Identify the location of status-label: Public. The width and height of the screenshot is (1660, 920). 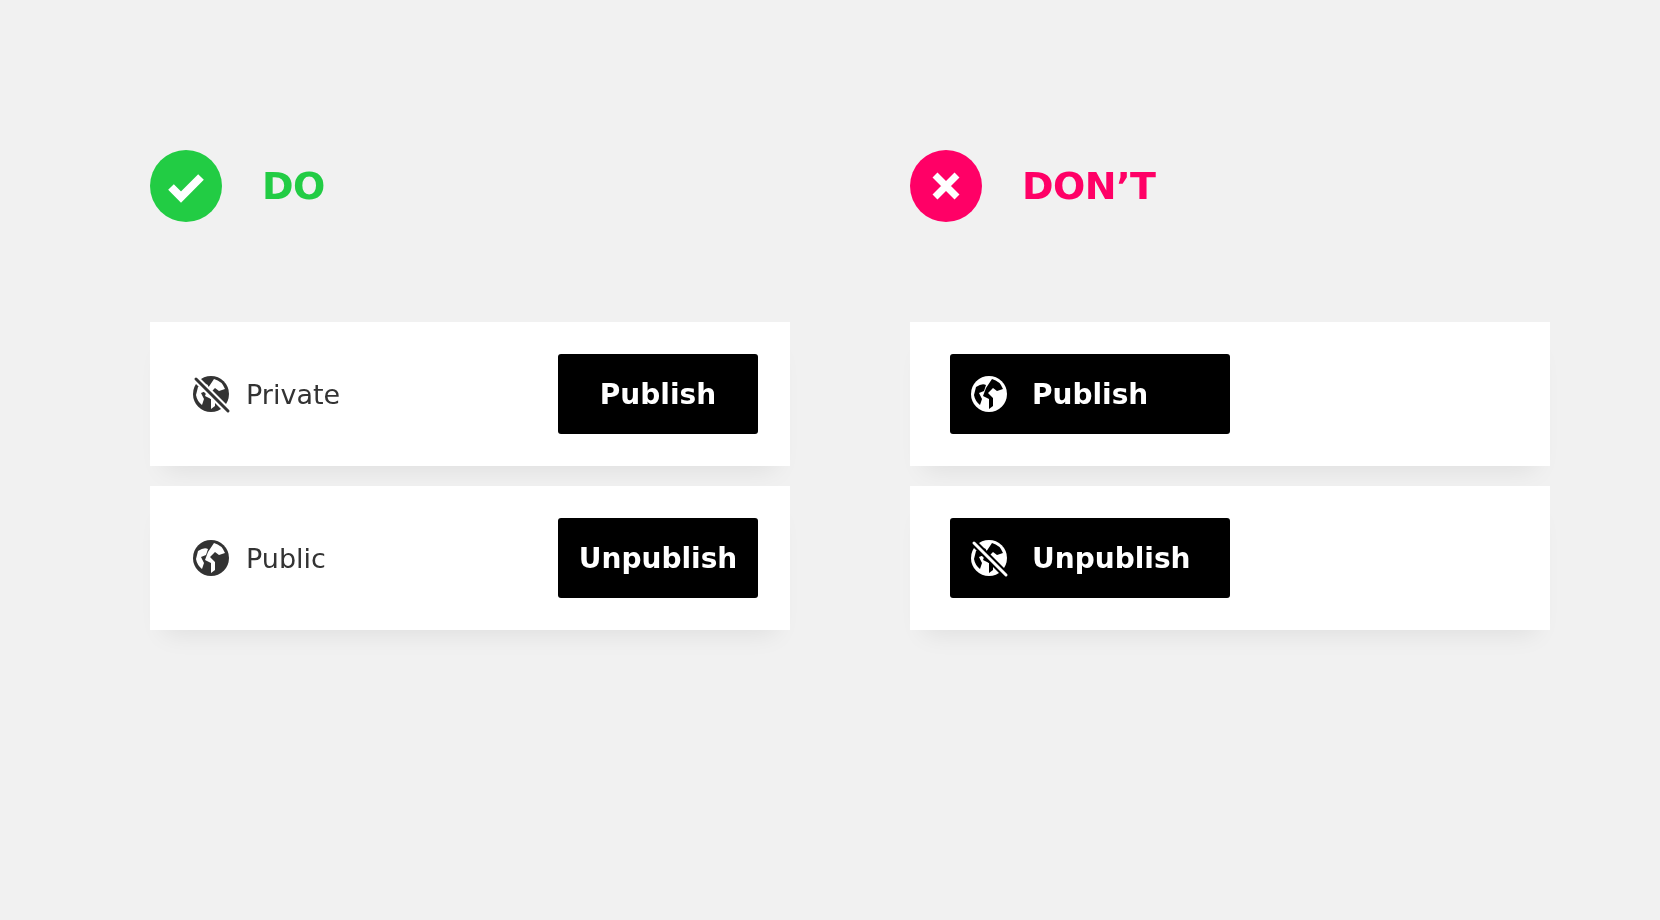
(286, 558).